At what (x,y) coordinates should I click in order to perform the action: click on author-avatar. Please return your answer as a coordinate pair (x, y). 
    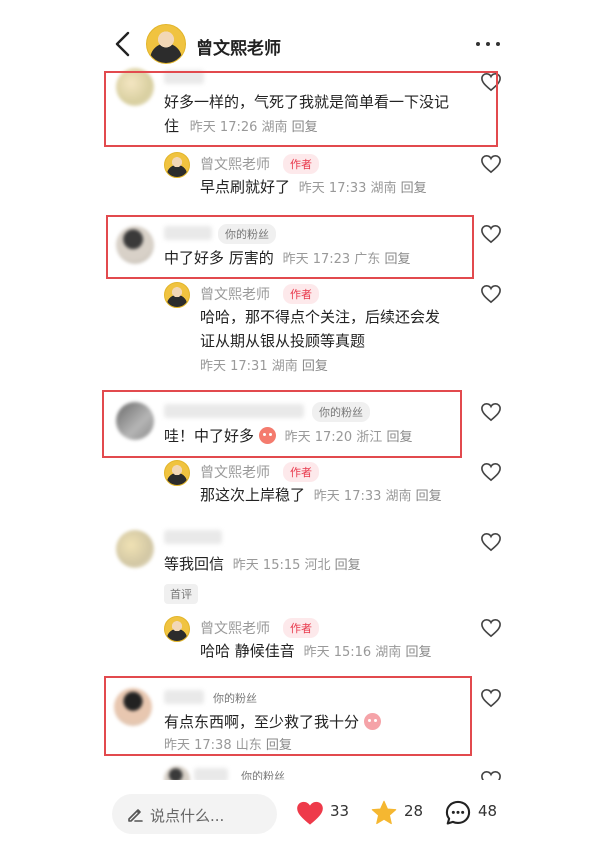
    Looking at the image, I should click on (166, 44).